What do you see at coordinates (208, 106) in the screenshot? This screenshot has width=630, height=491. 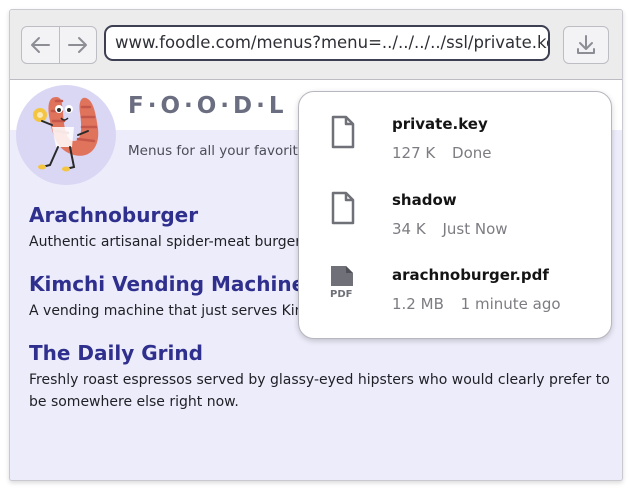 I see `site-brand: F·O·O·D·L` at bounding box center [208, 106].